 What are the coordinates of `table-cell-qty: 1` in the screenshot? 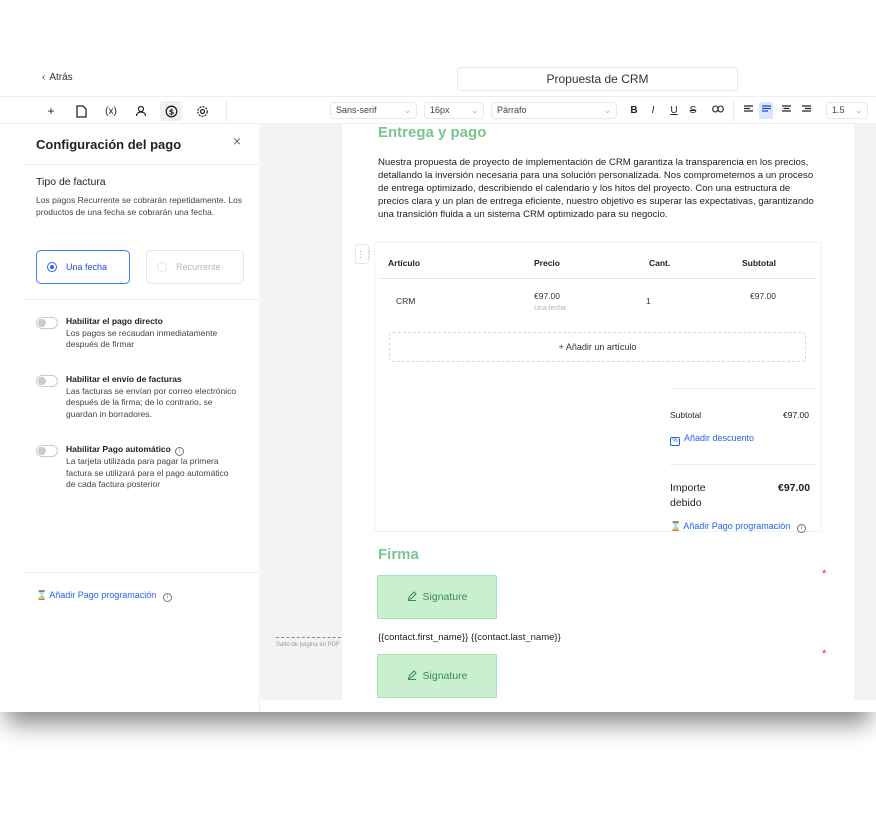 It's located at (648, 301).